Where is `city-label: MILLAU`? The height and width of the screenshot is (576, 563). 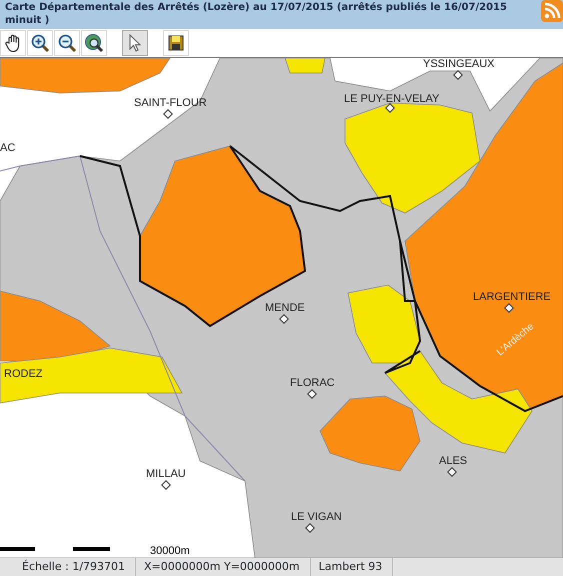
city-label: MILLAU is located at coordinates (166, 474).